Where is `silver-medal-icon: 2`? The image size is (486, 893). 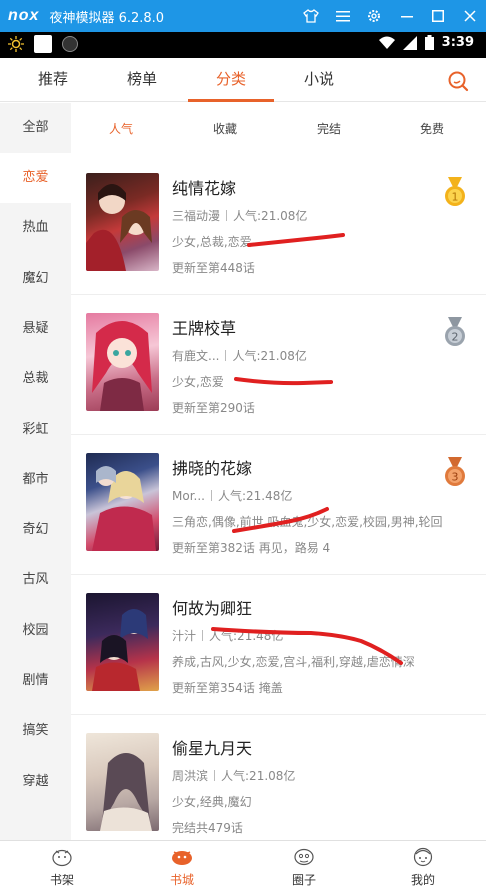 silver-medal-icon: 2 is located at coordinates (455, 331).